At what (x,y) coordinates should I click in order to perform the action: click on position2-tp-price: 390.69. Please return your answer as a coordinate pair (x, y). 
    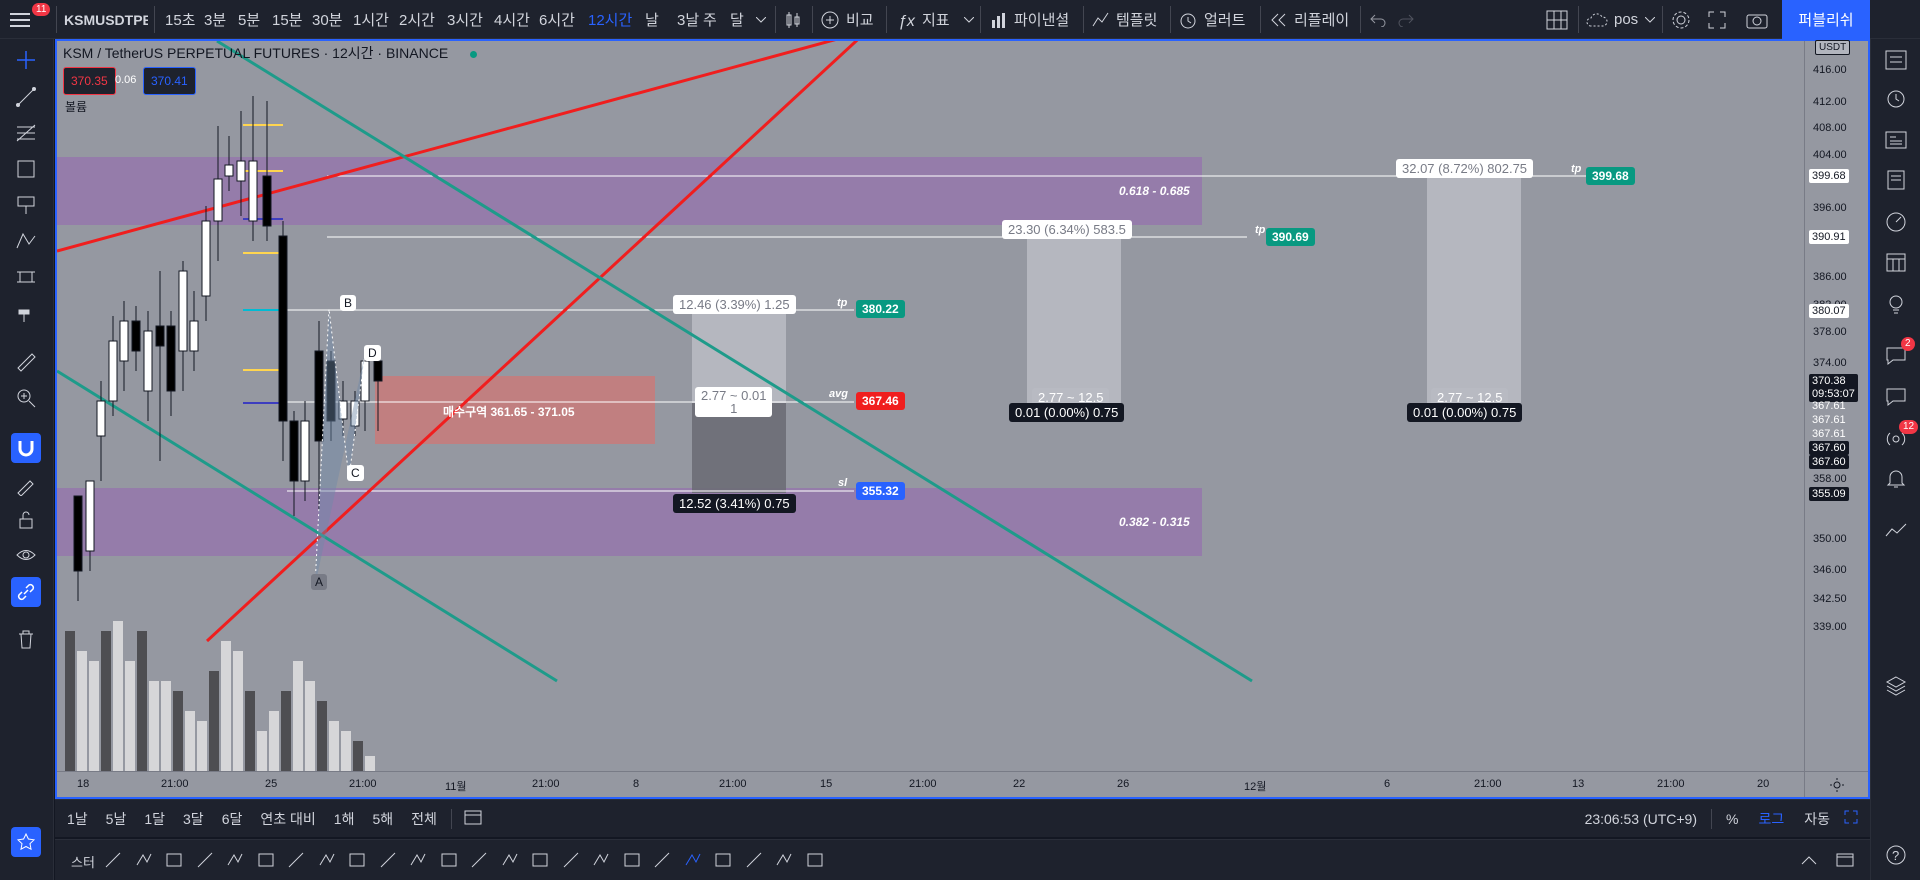
    Looking at the image, I should click on (1290, 237).